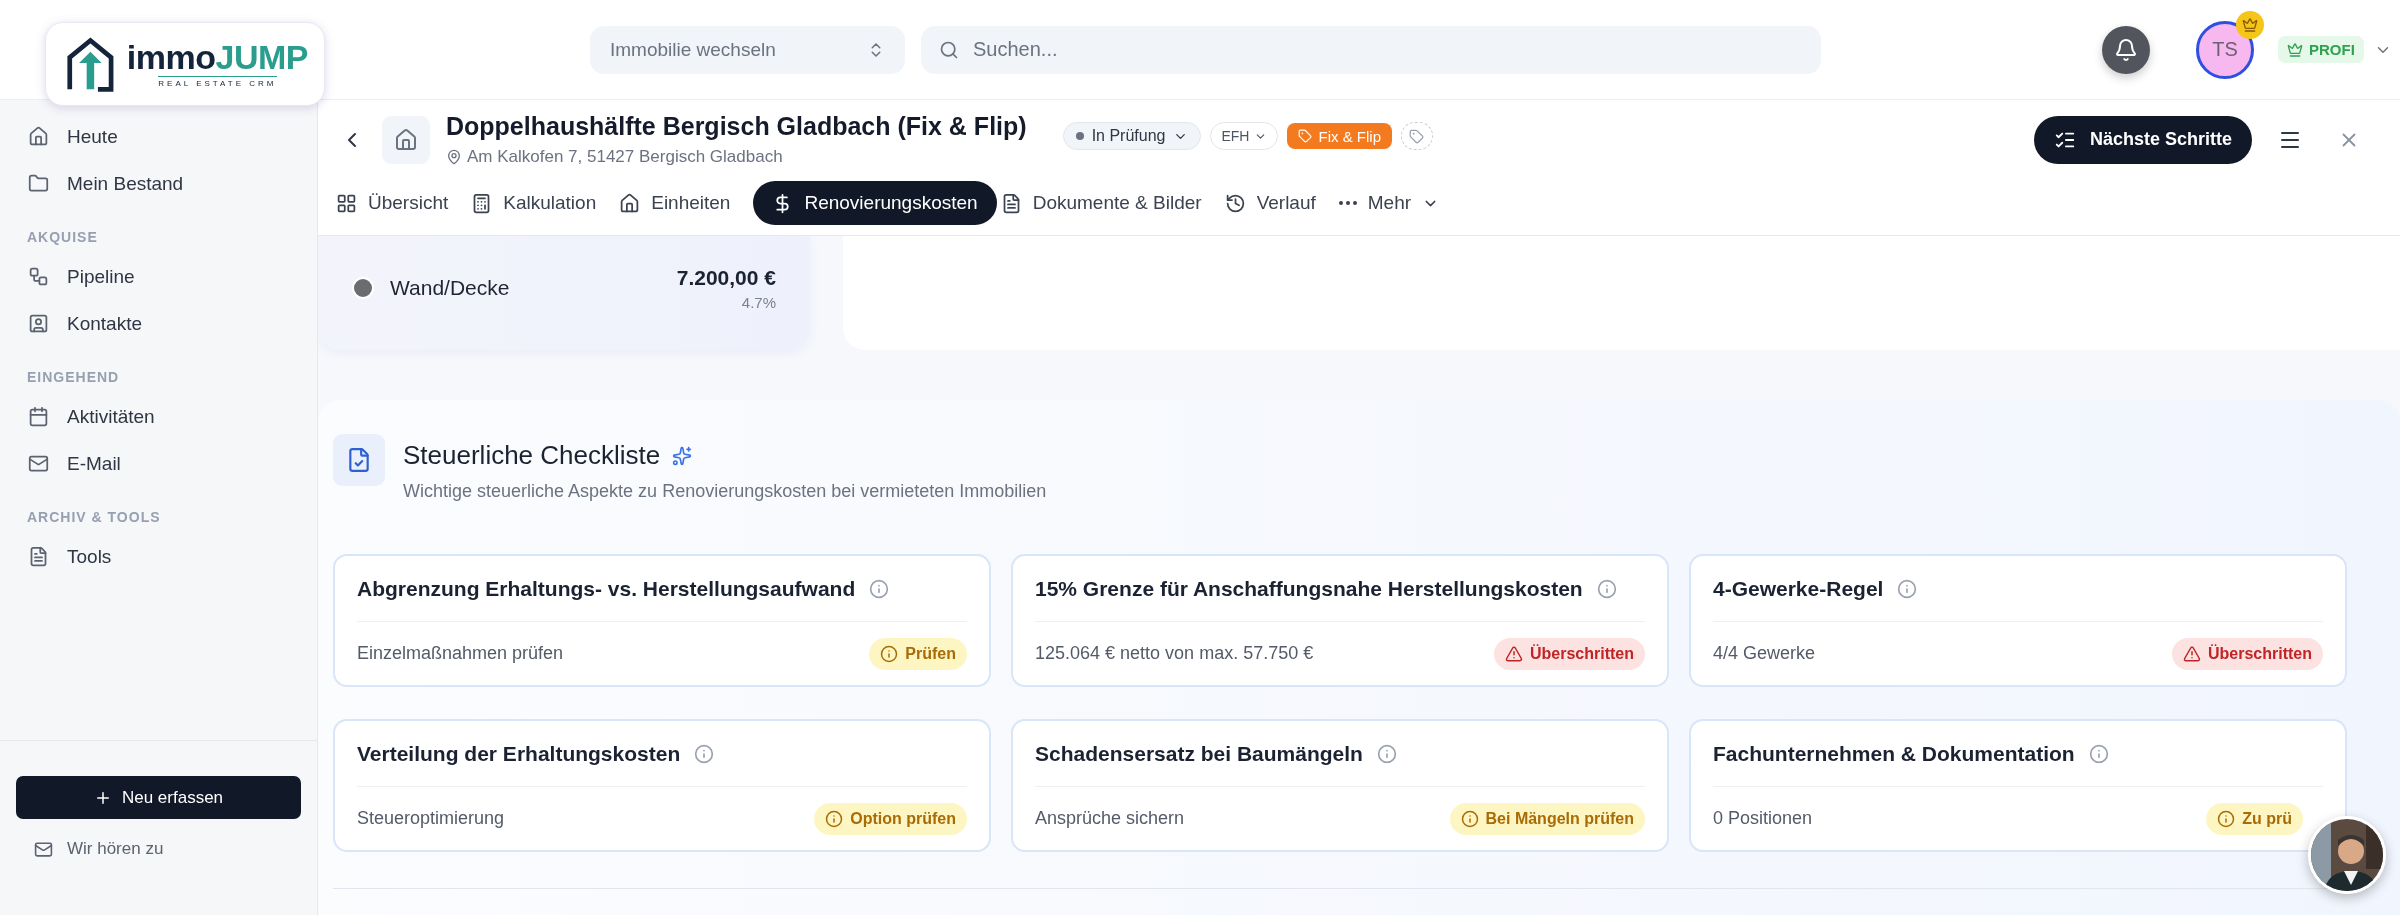 The image size is (2400, 915). Describe the element at coordinates (2254, 818) in the screenshot. I see `status-badge: Zu prü` at that location.